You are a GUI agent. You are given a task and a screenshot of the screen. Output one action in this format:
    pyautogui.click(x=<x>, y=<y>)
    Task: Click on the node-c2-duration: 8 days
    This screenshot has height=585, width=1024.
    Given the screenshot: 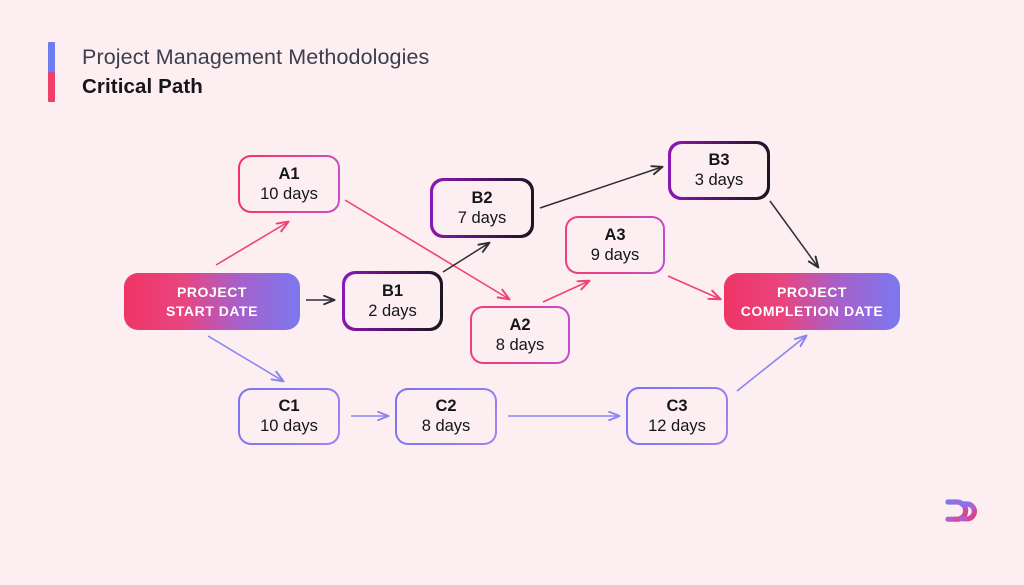 What is the action you would take?
    pyautogui.click(x=446, y=426)
    